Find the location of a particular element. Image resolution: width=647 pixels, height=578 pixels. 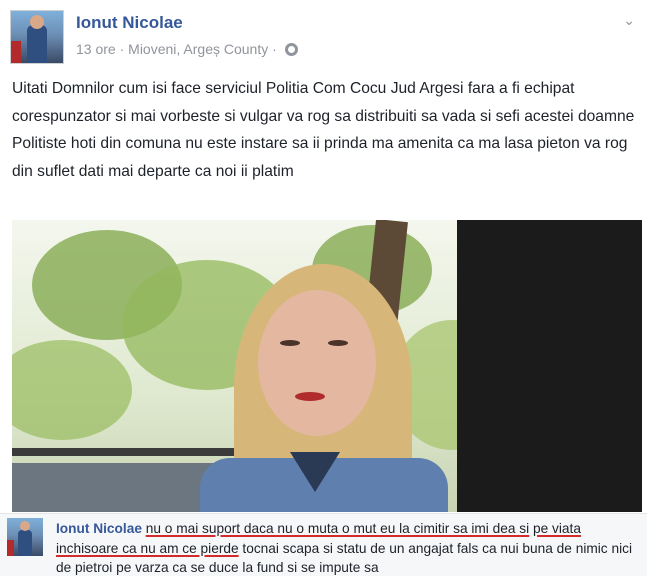

post-time: 13 ore is located at coordinates (96, 49).